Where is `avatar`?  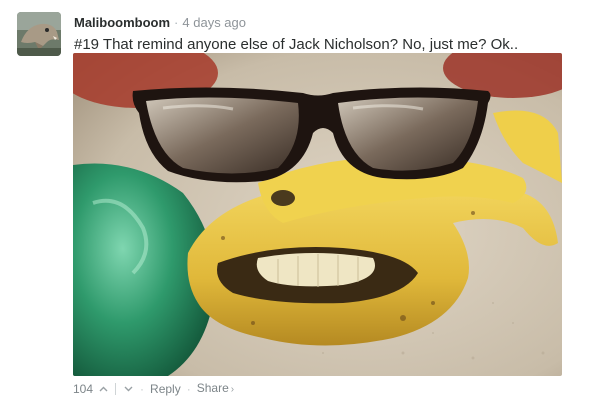 avatar is located at coordinates (39, 34).